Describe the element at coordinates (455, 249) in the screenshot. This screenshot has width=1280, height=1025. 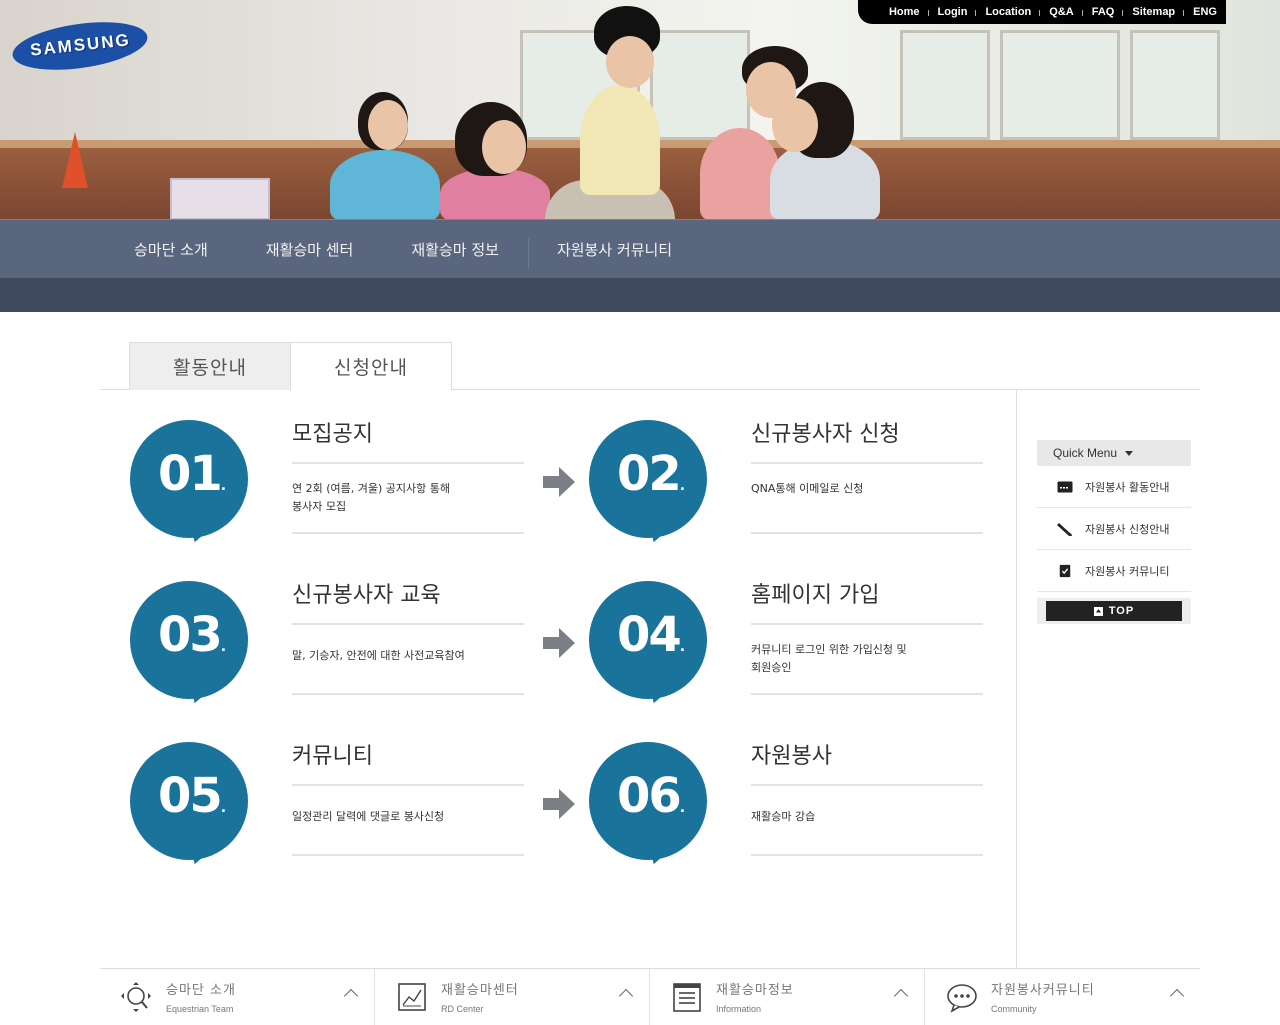
I see `main-nav-item-info: 재활승마 정보` at that location.